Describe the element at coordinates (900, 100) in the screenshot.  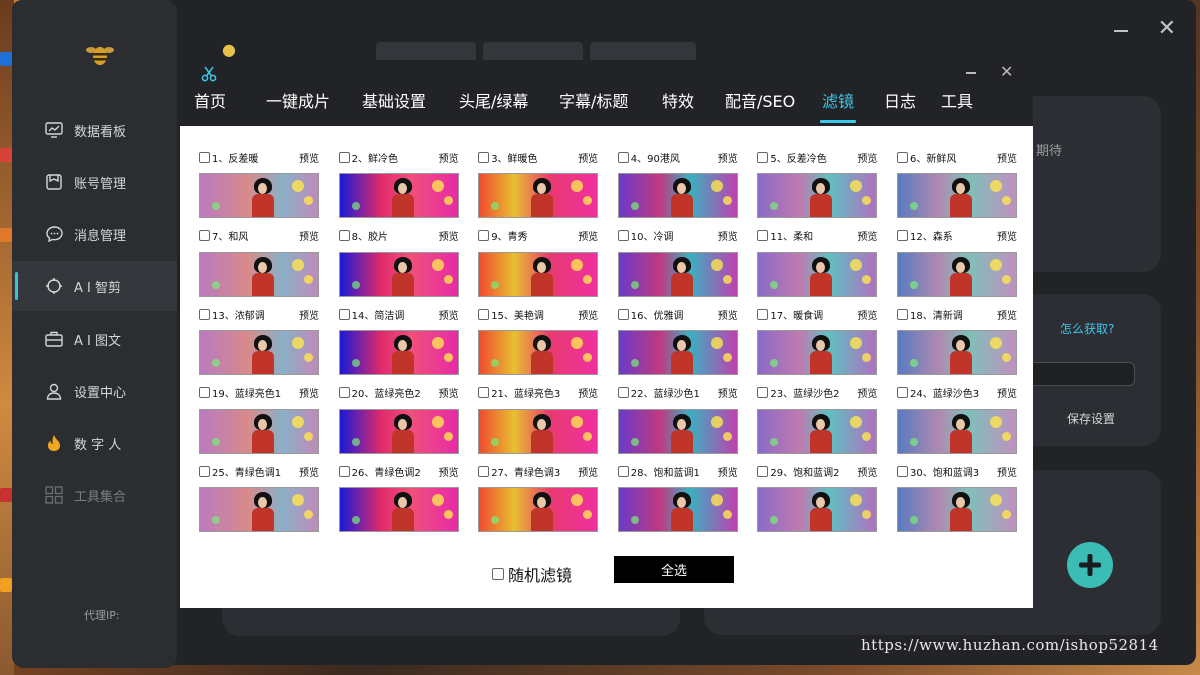
I see `tab-log: 日志` at that location.